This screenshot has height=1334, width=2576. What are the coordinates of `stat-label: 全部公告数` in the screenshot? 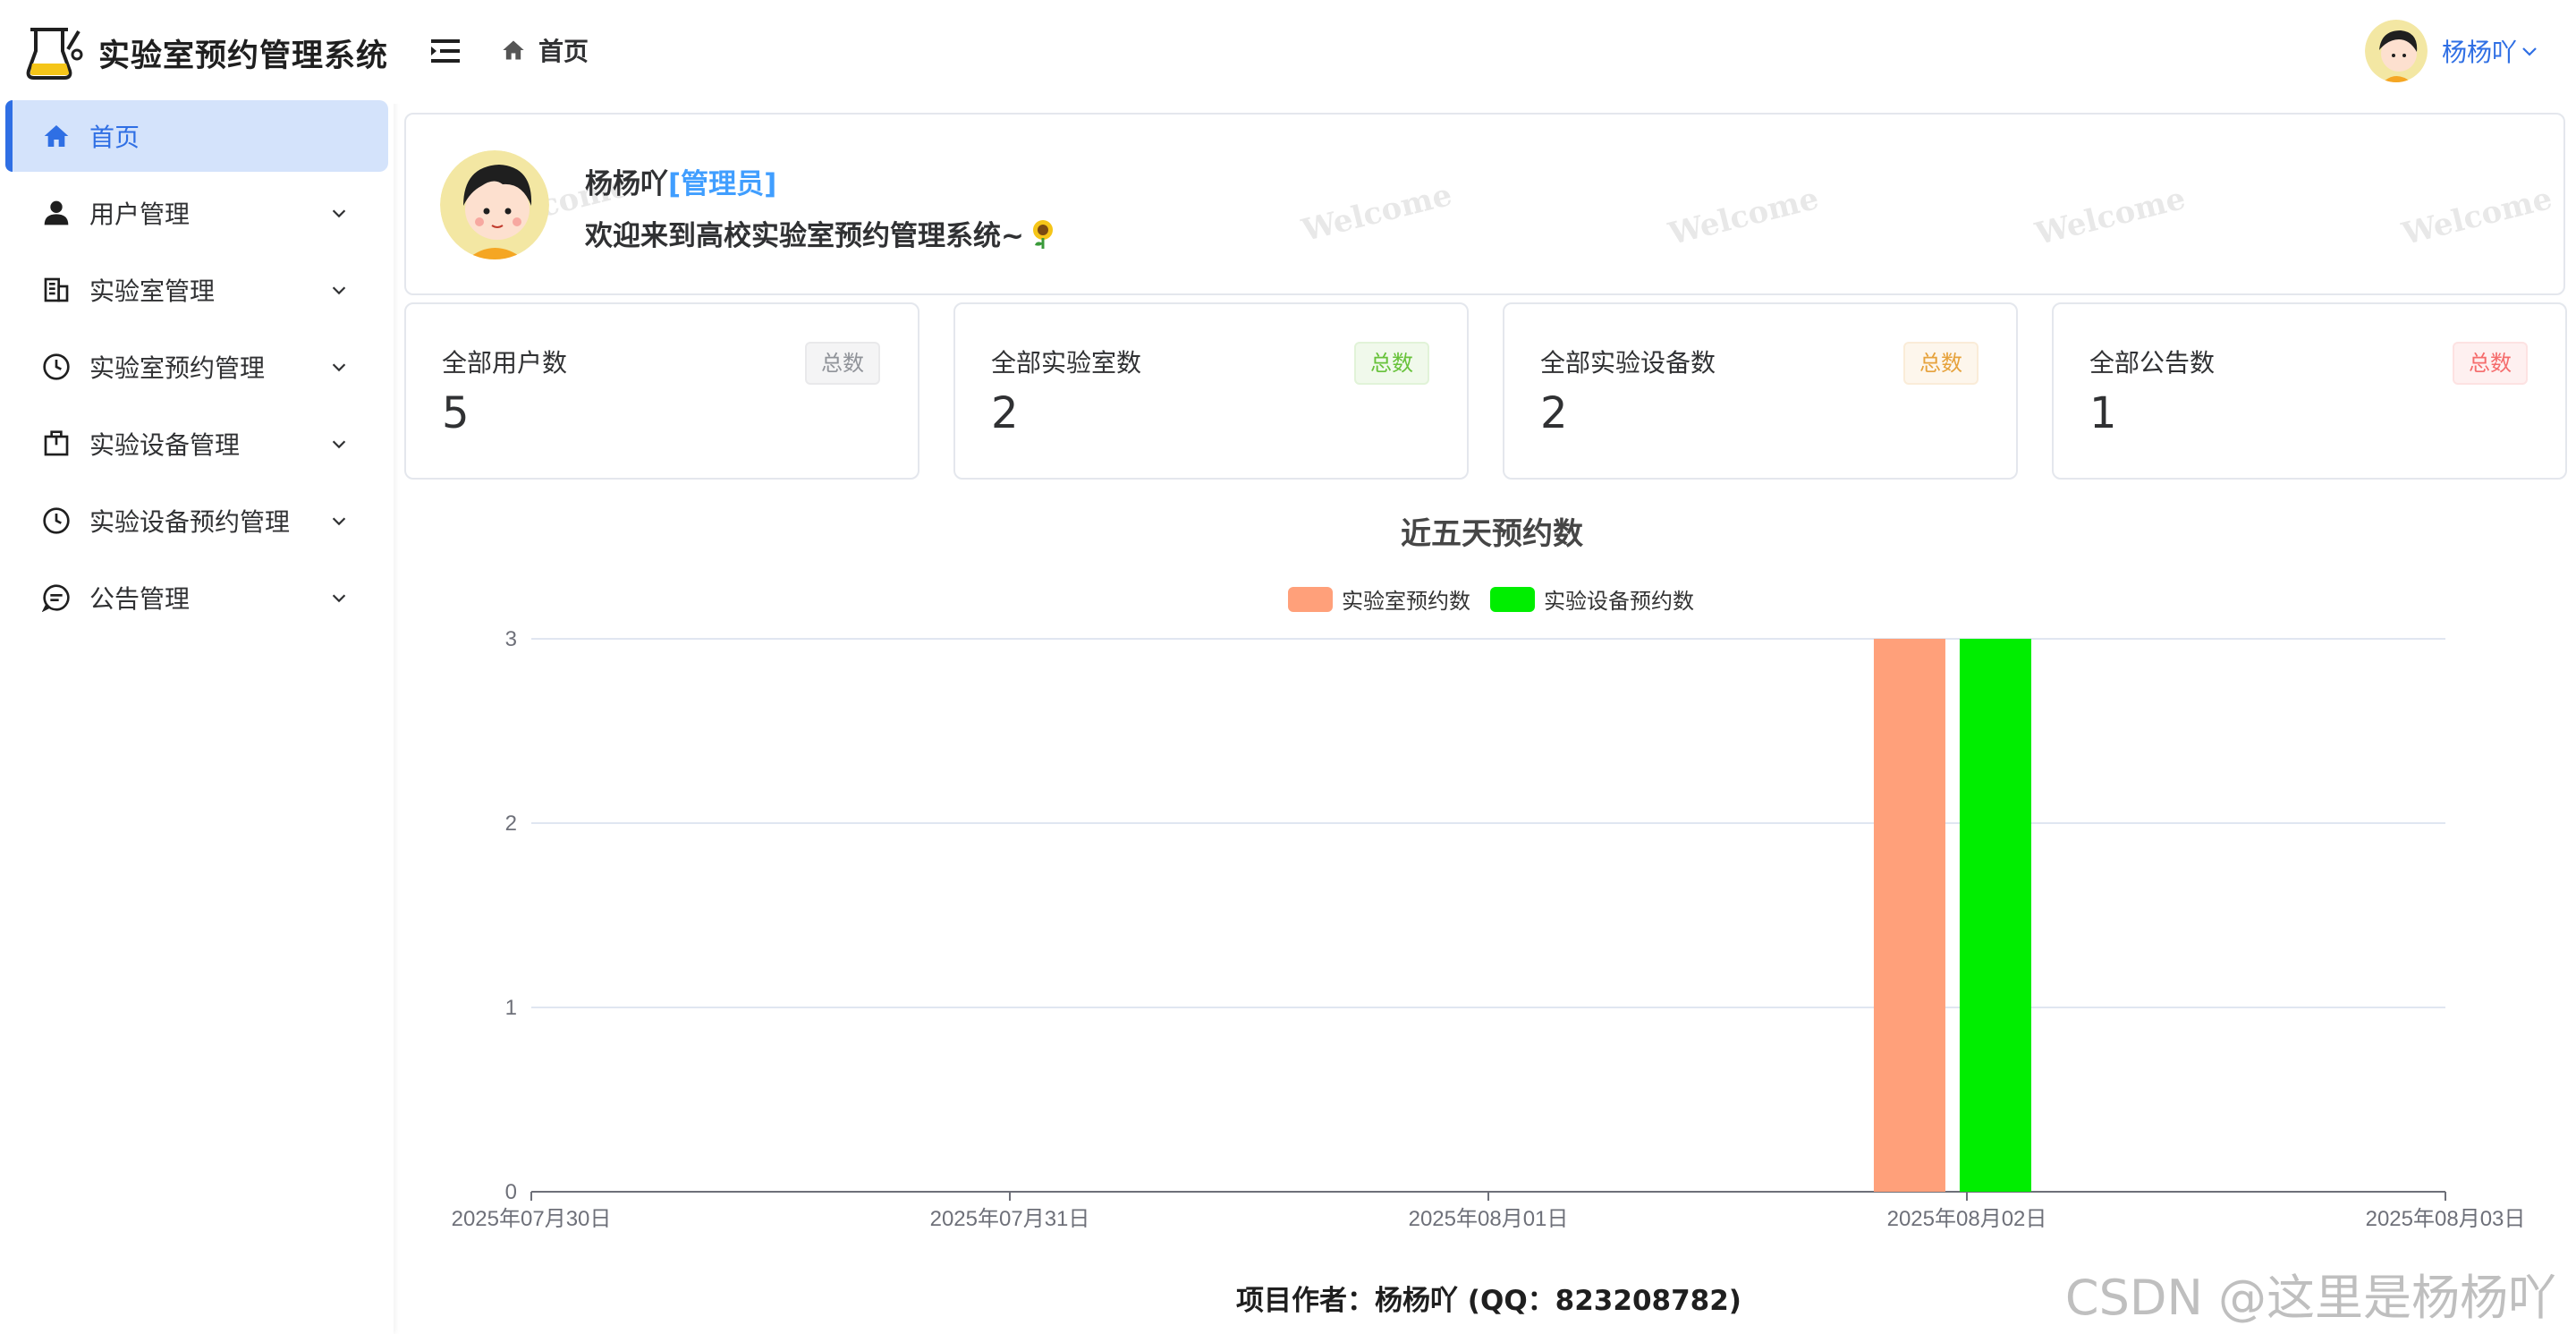 It's located at (2152, 363).